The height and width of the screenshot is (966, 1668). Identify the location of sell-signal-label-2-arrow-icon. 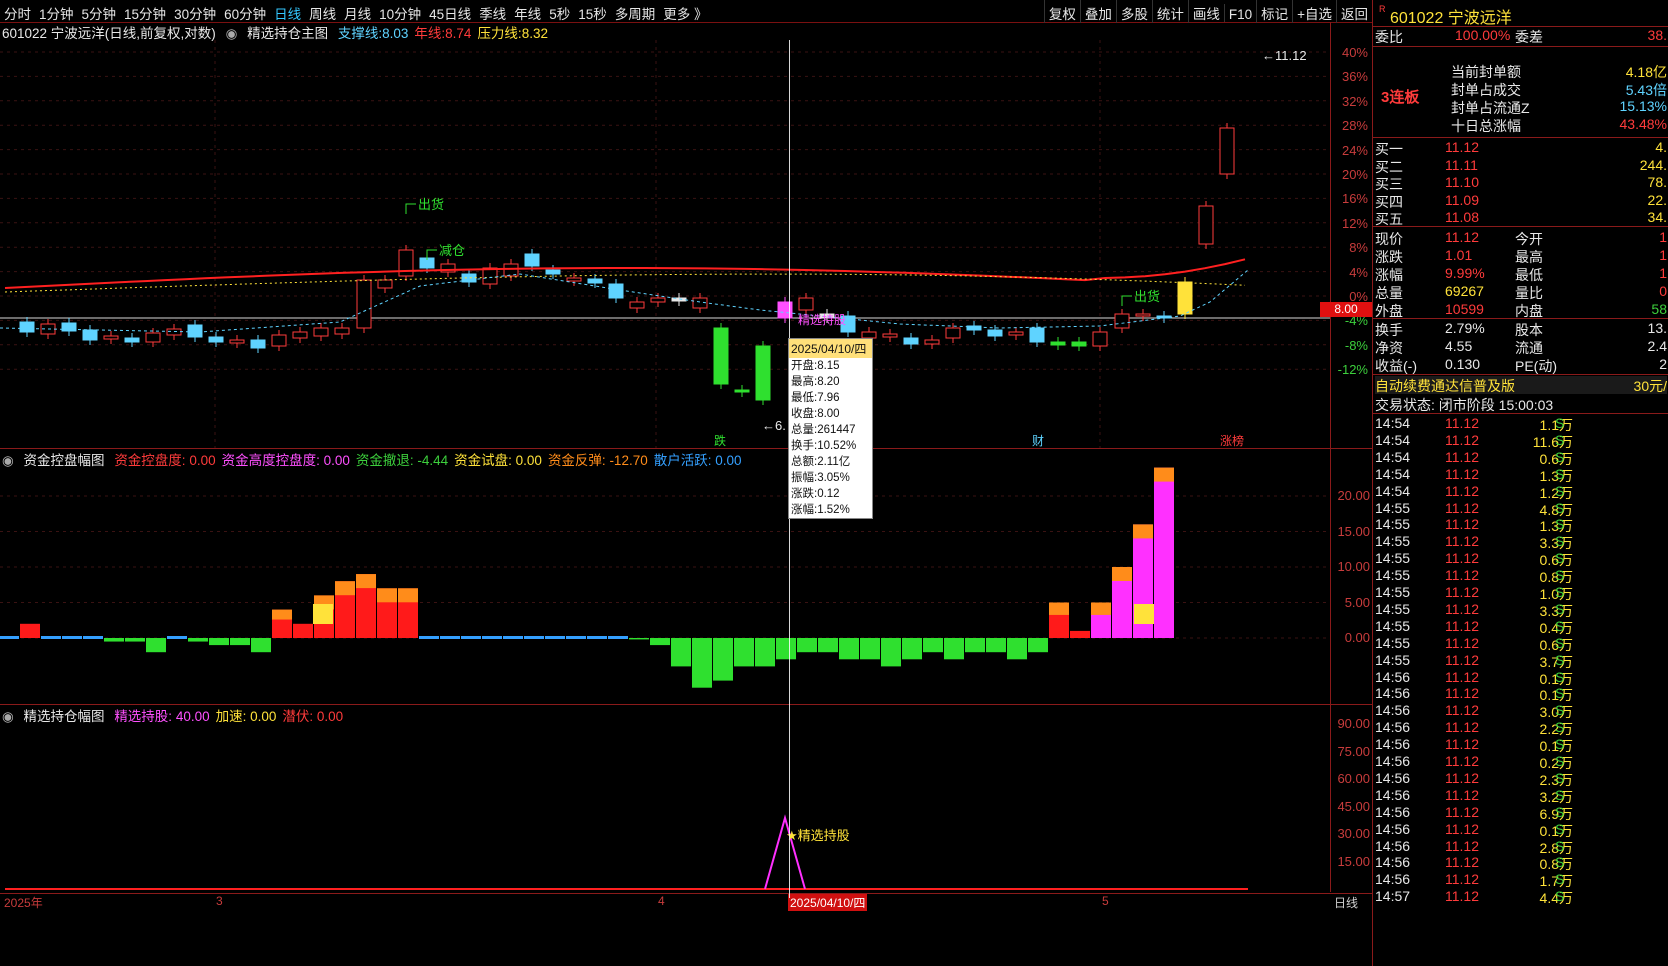
(1126, 300).